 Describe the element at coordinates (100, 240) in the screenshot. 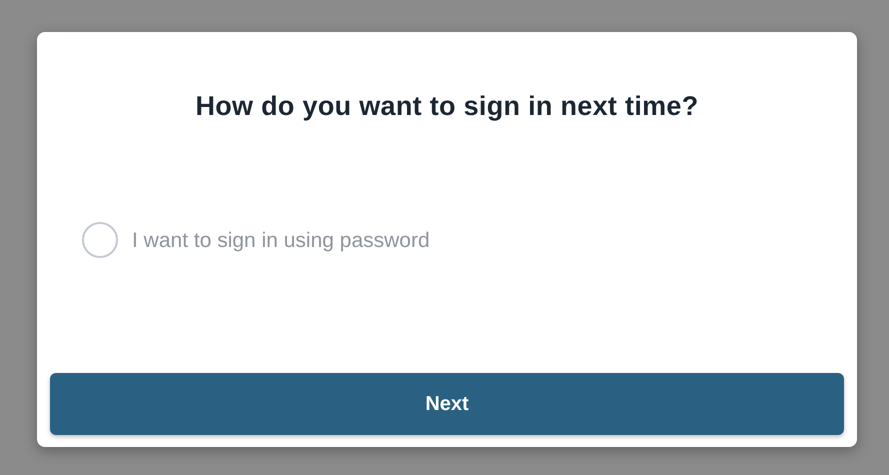

I see `radio-button` at that location.